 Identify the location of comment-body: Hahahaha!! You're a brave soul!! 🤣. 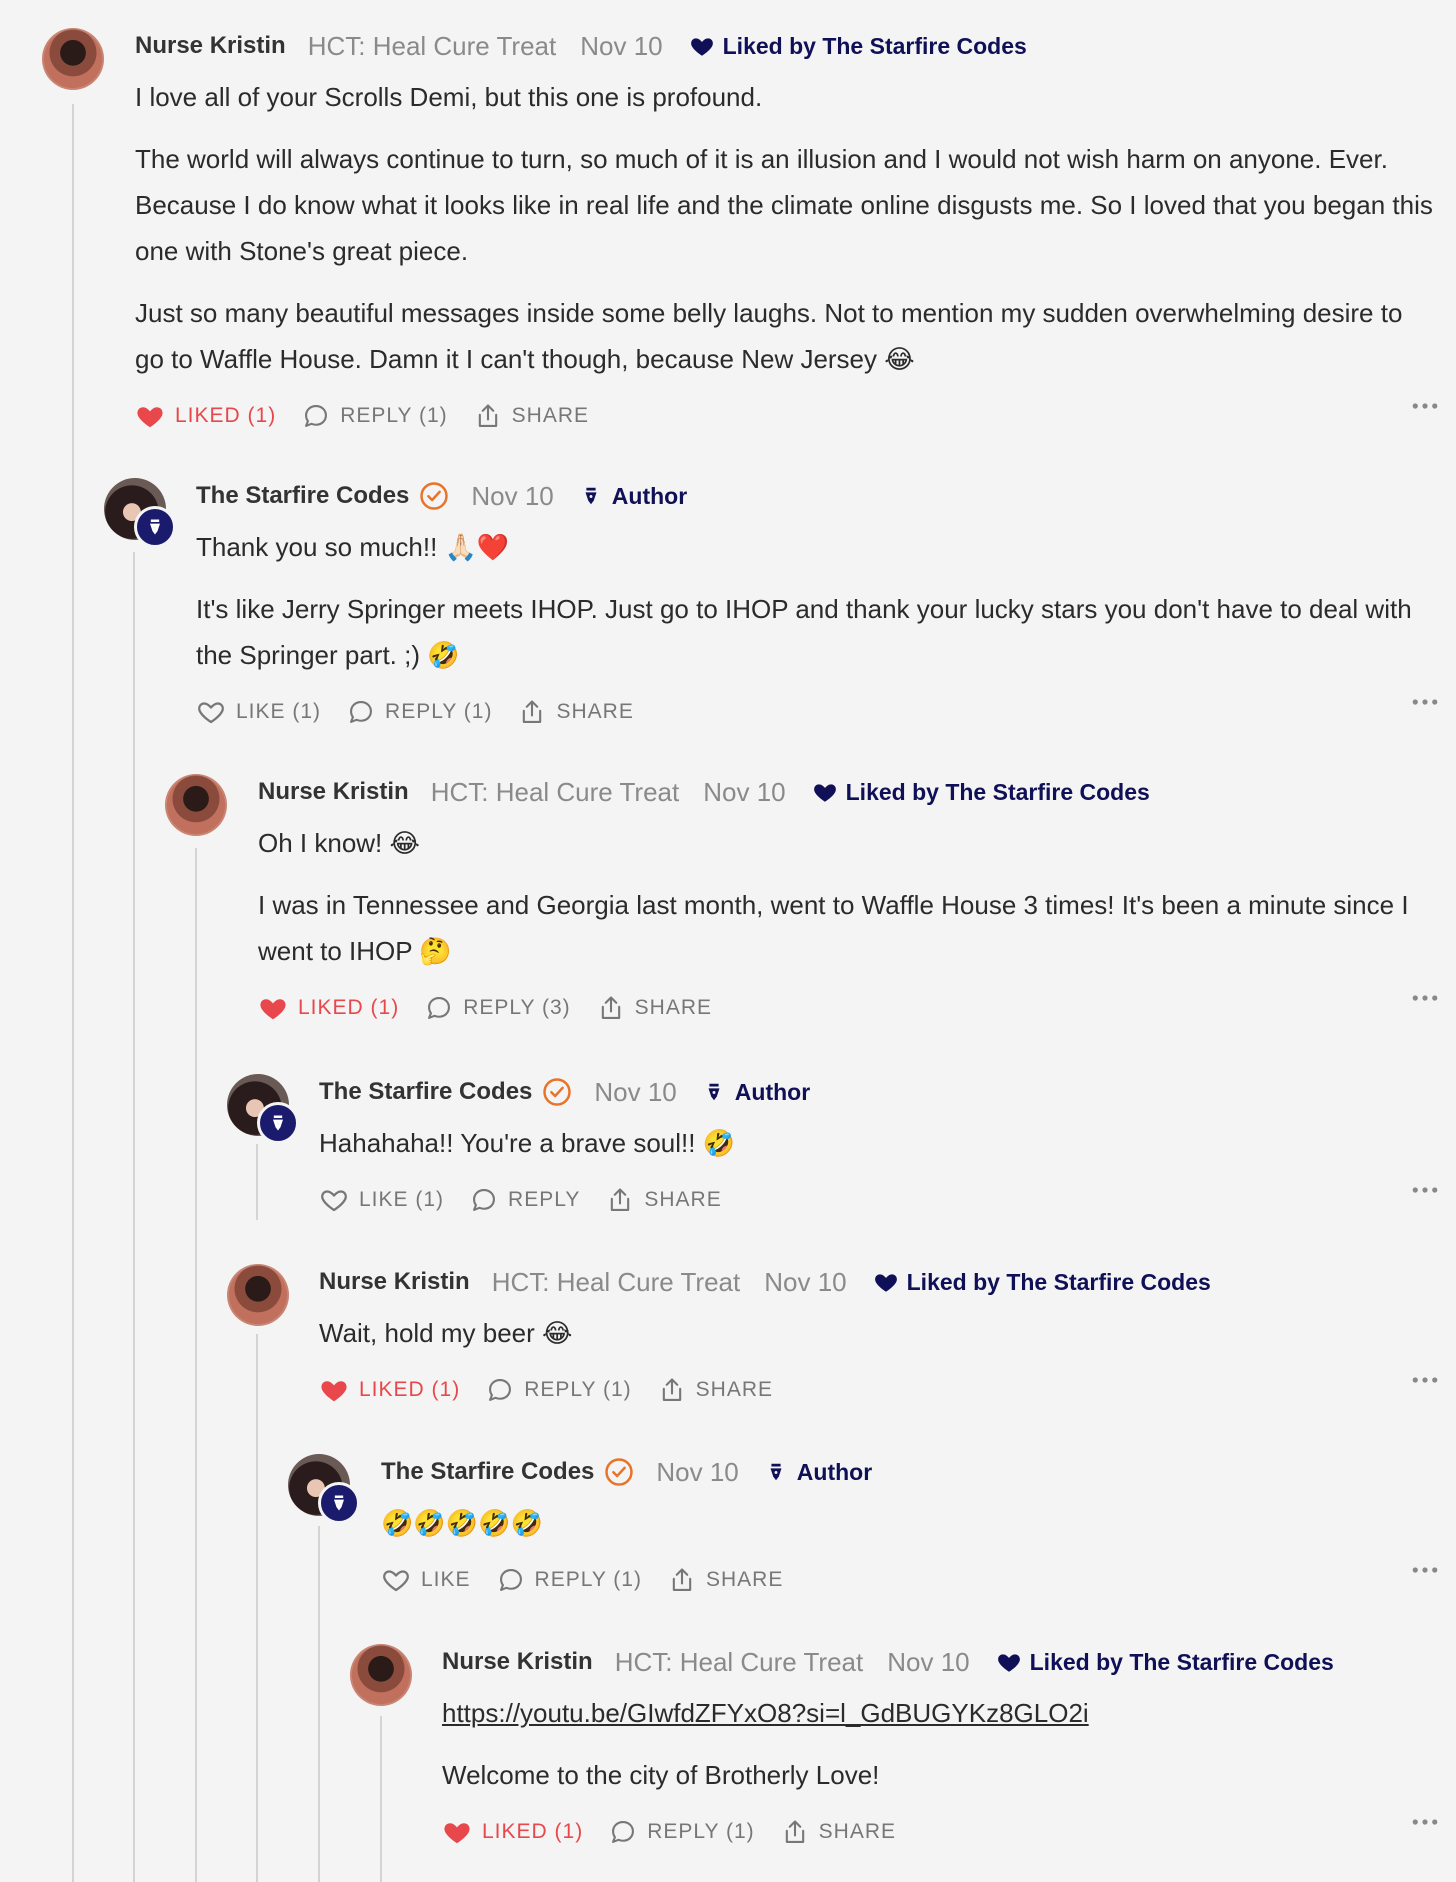
(878, 1143).